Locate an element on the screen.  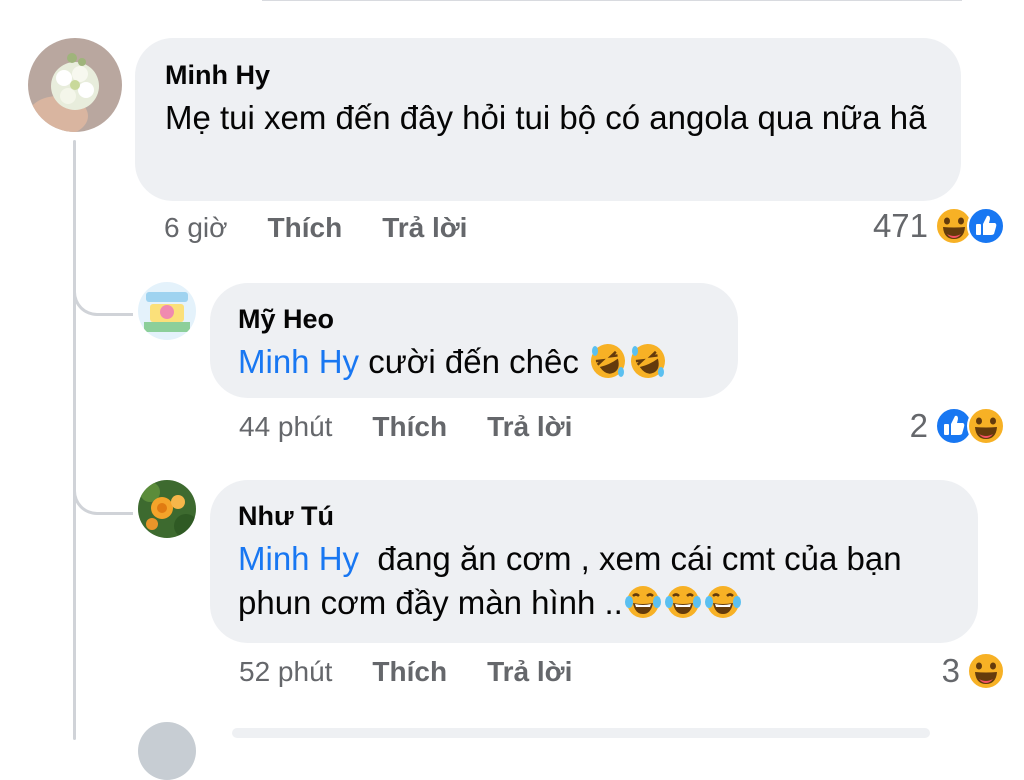
comment-body: cười đến chêc is located at coordinates (473, 361).